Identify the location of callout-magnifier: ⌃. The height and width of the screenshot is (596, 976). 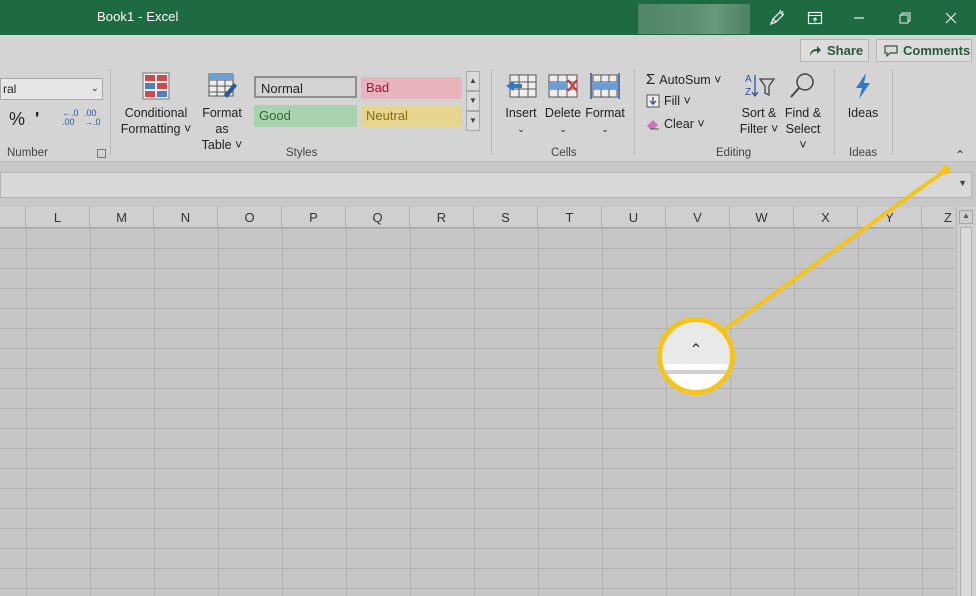
(696, 356).